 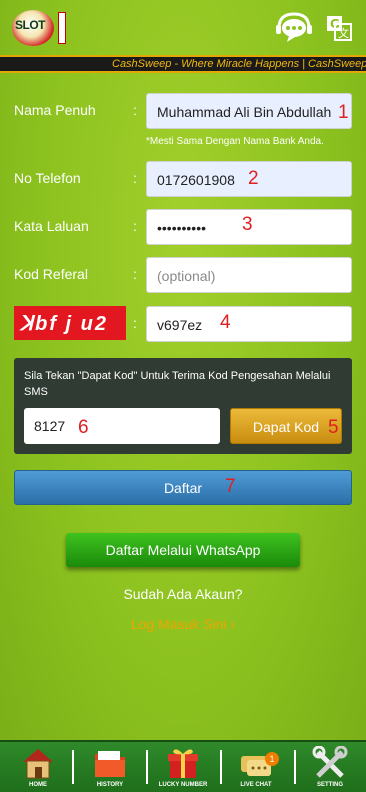 I want to click on phone-label: No Telefon, so click(x=47, y=178).